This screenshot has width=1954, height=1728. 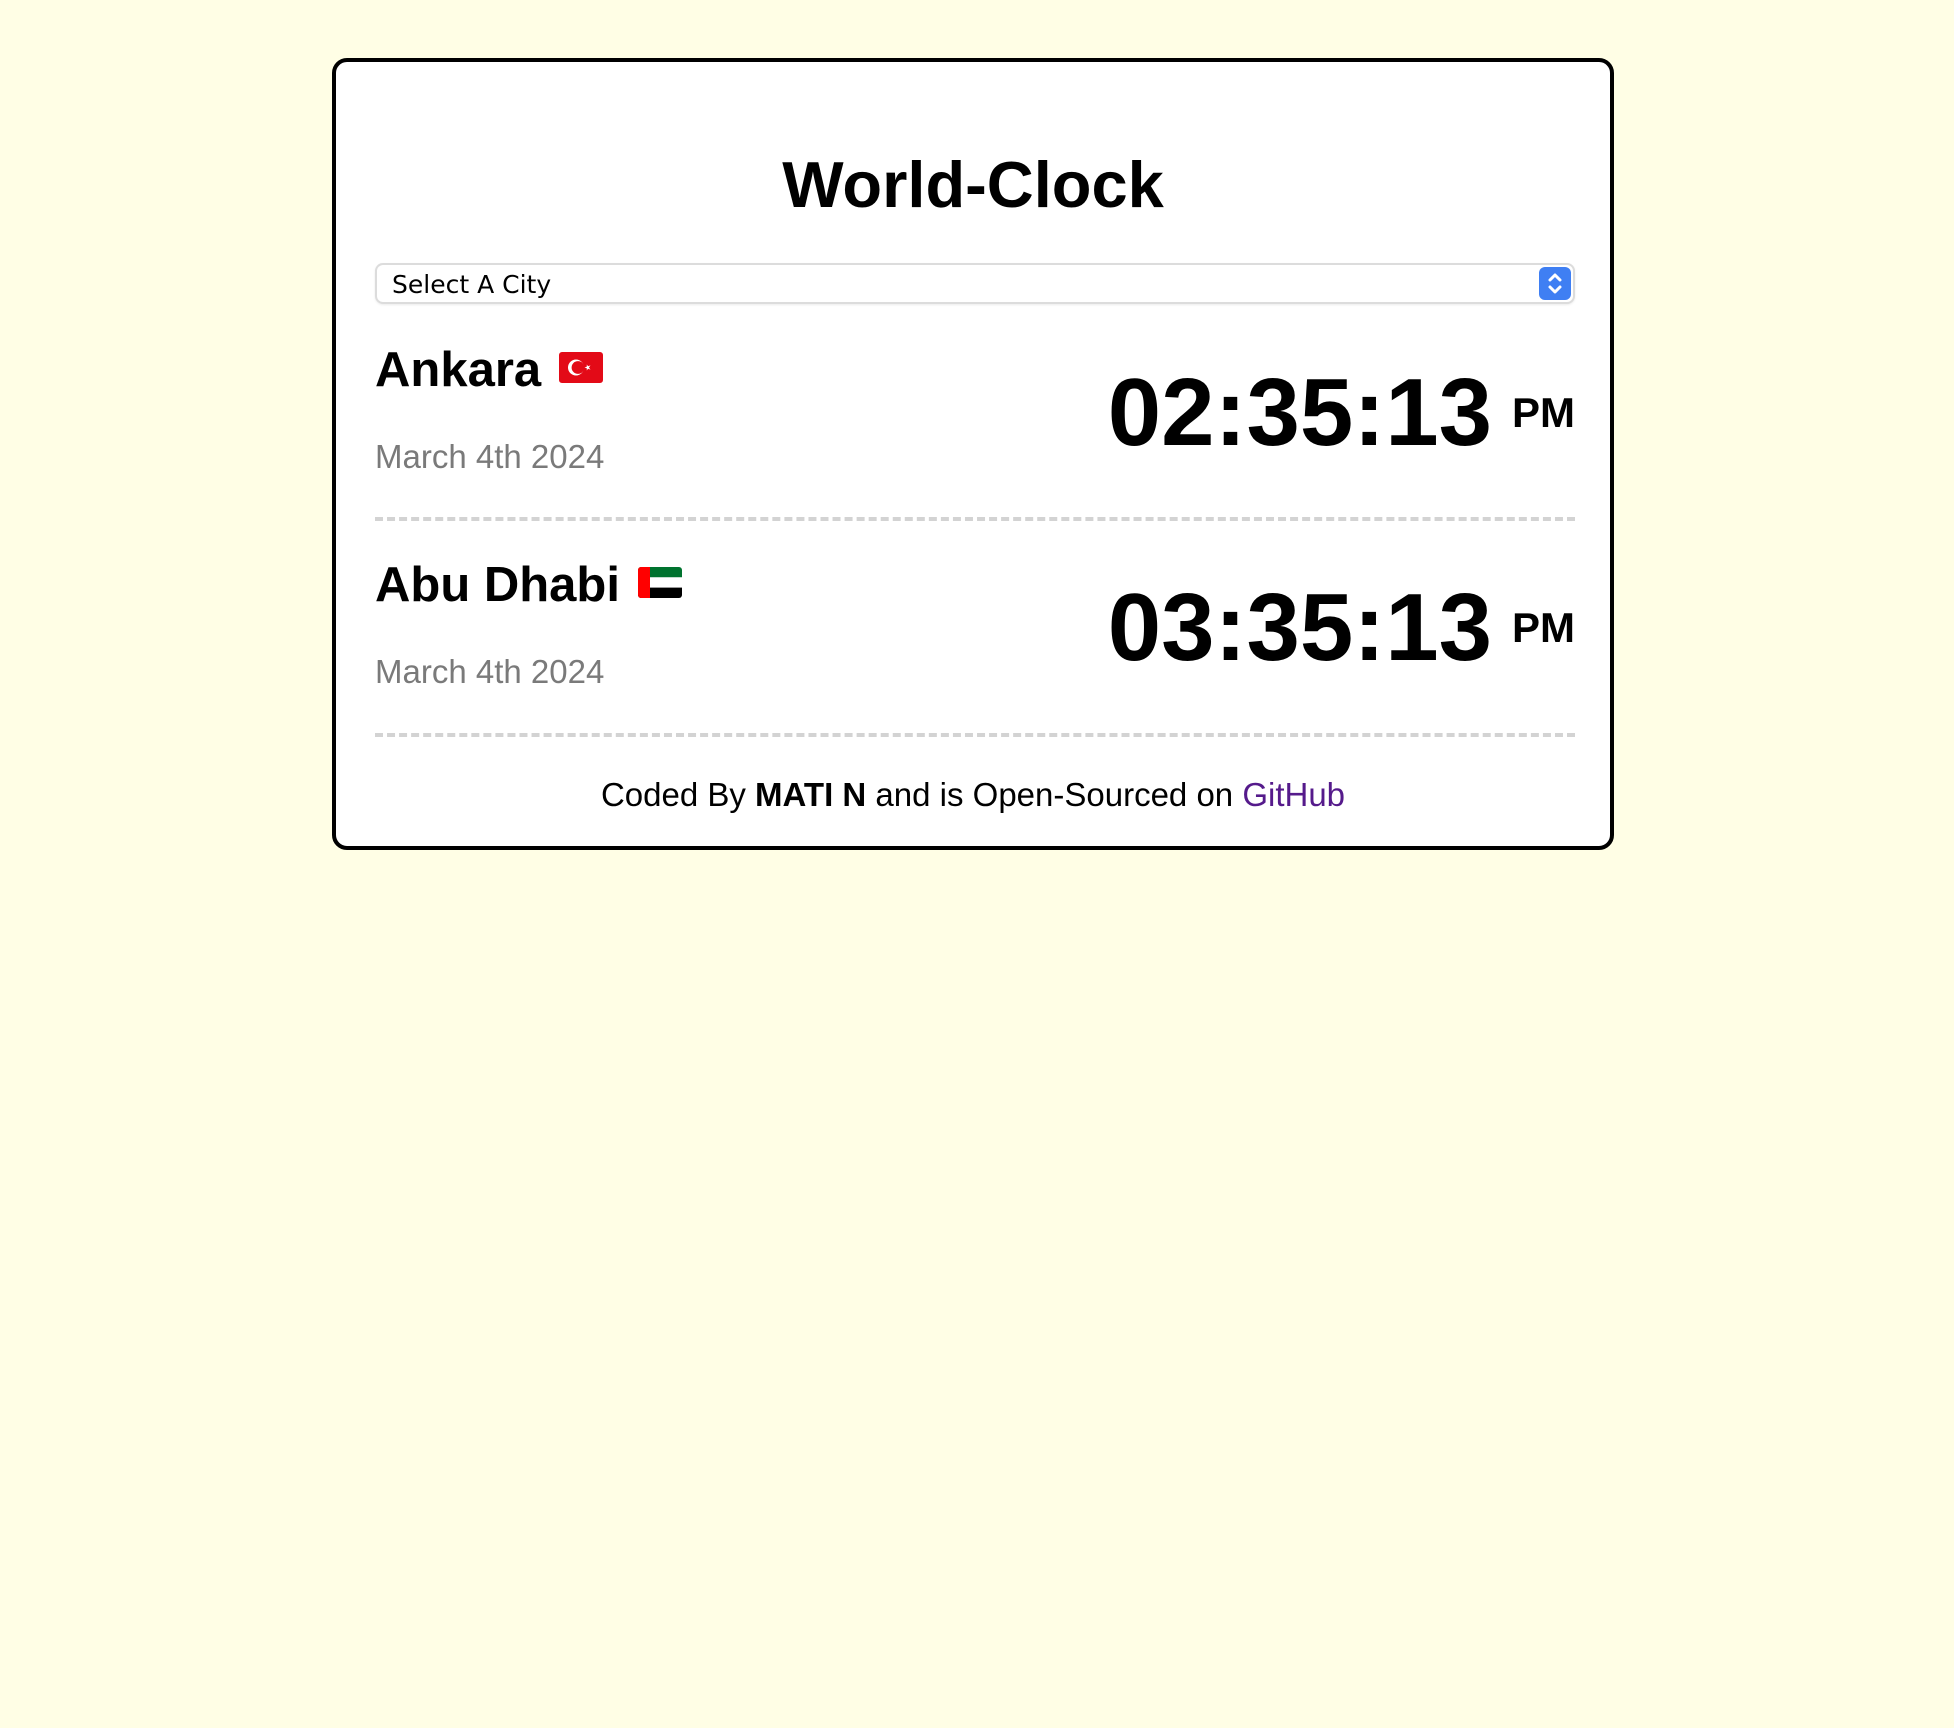 I want to click on city-row-ankara: Ankara March 4th 2024 02:35:13 PM, so click(x=975, y=452).